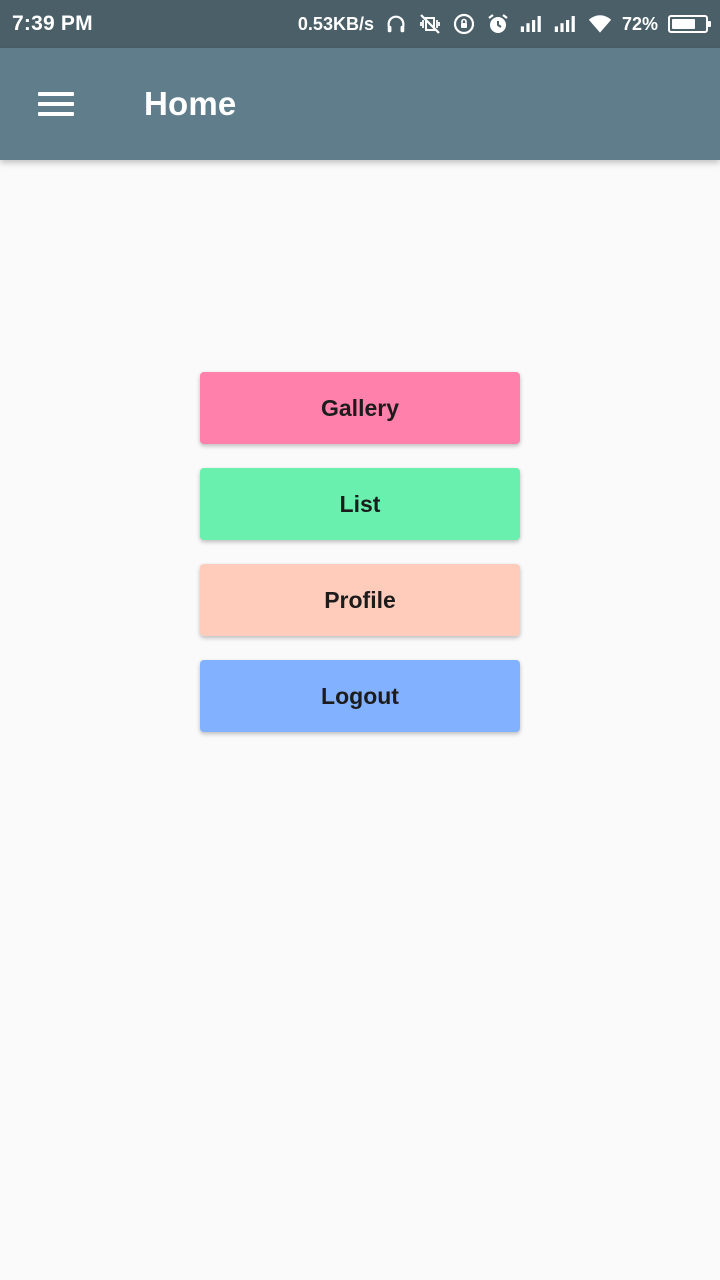 The height and width of the screenshot is (1280, 720). I want to click on gallery-button: Gallery, so click(360, 408).